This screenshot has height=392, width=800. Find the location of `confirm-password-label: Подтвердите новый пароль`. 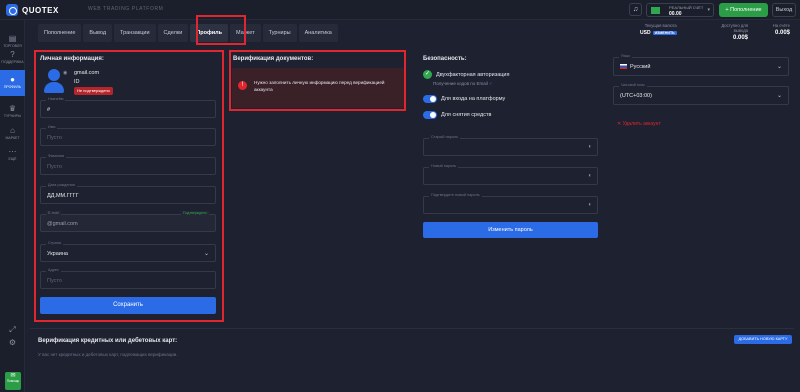

confirm-password-label: Подтвердите новый пароль is located at coordinates (455, 195).